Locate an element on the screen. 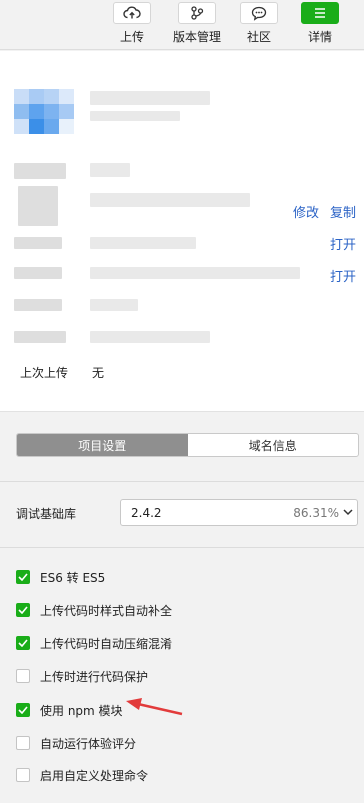  option-style-autoprefix: 上传代码时样式自动补全 is located at coordinates (94, 610).